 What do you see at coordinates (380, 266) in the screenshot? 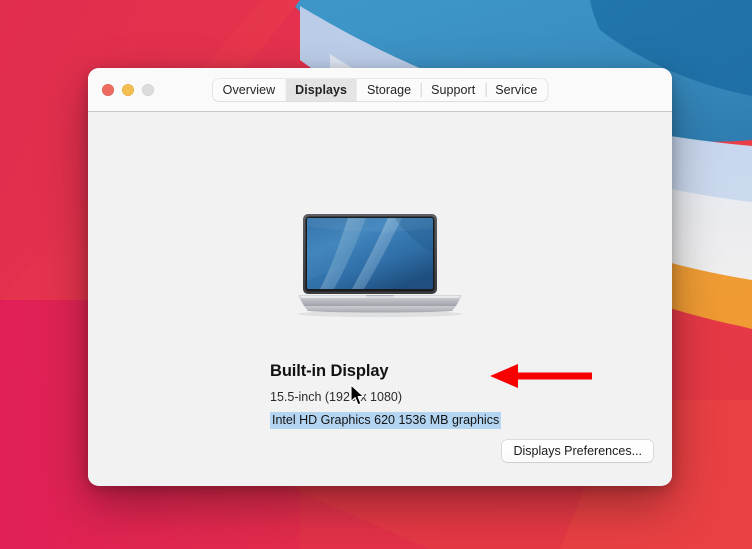
I see `macbook-laptop-icon` at bounding box center [380, 266].